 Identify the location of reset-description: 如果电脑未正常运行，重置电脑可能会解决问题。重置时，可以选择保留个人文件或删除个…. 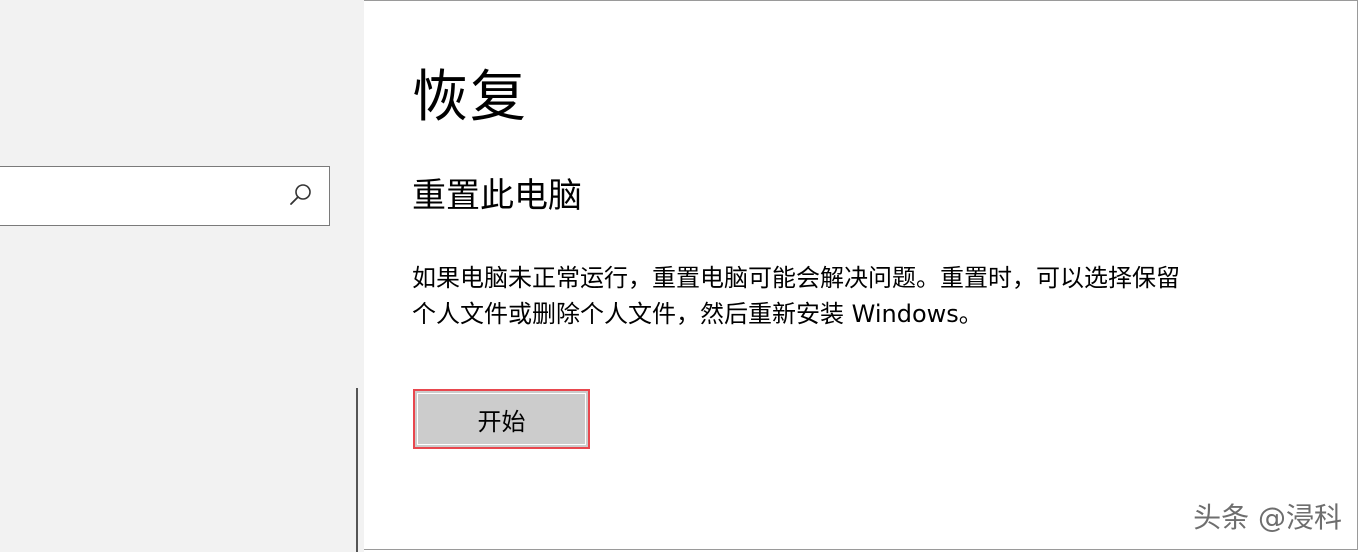
(796, 296).